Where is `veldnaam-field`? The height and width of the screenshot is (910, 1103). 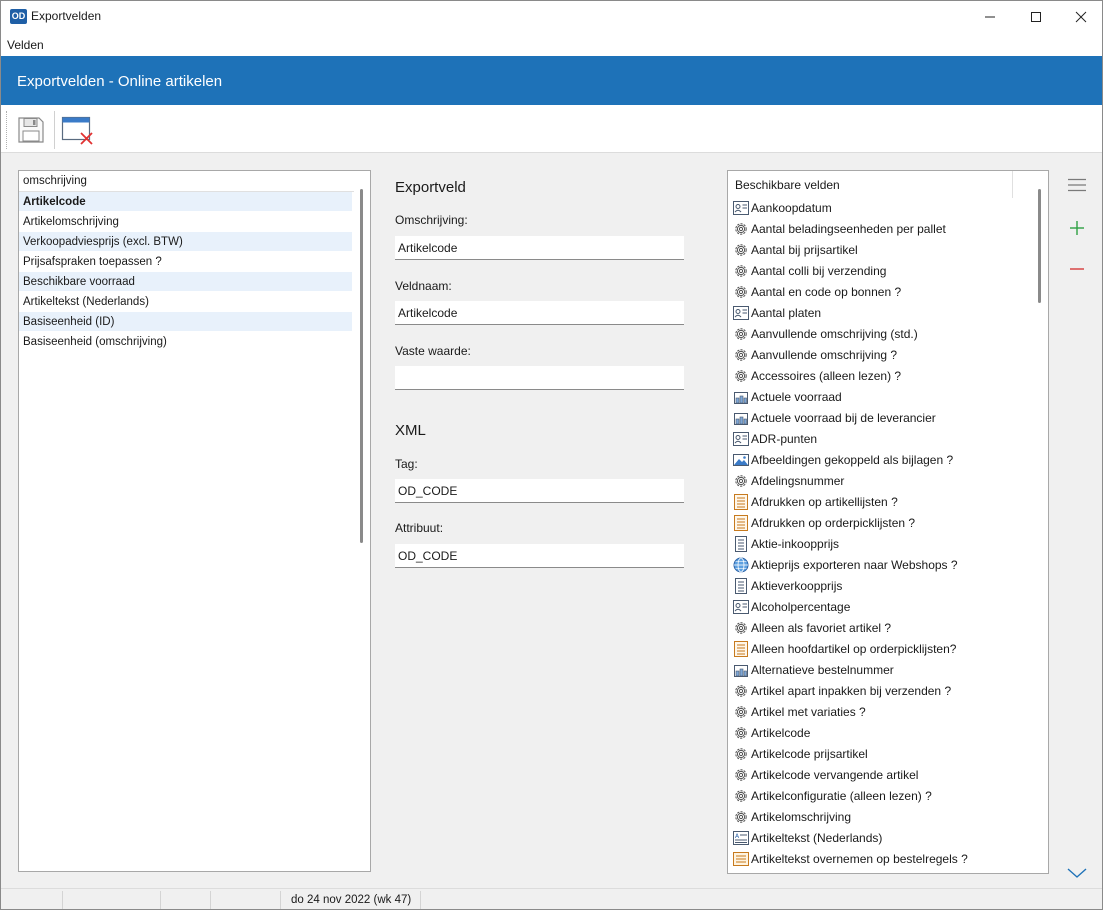 veldnaam-field is located at coordinates (539, 313).